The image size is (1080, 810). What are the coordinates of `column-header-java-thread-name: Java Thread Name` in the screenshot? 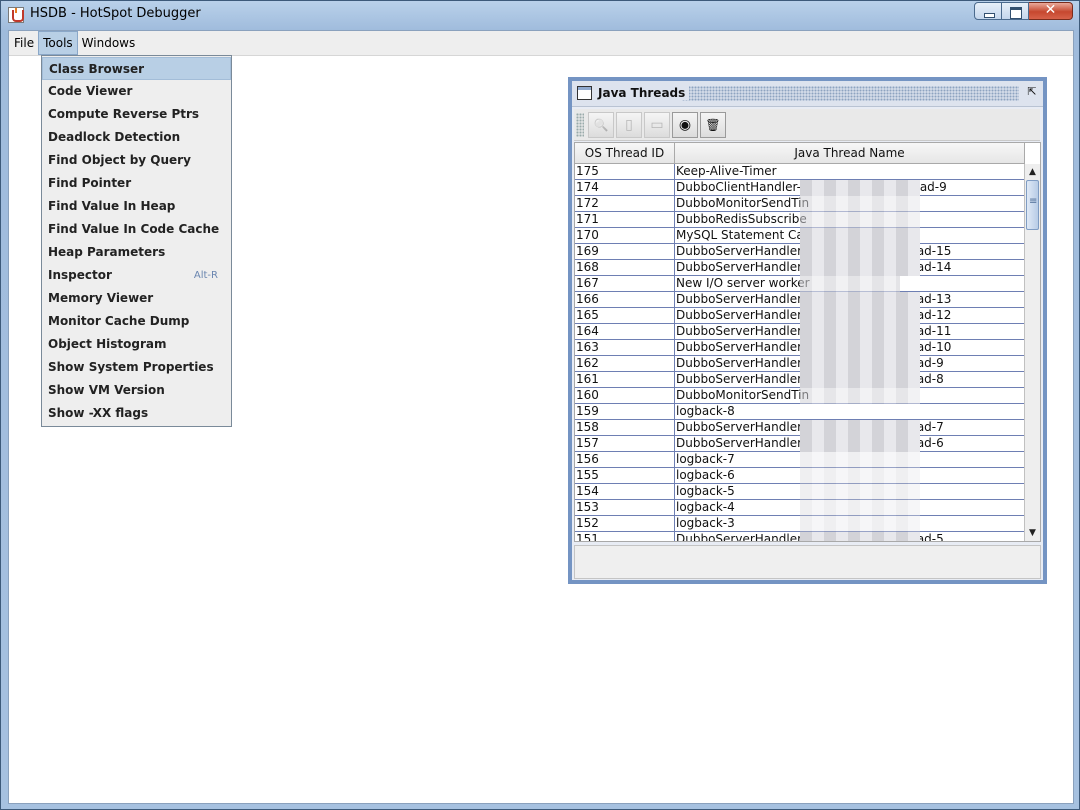 It's located at (850, 153).